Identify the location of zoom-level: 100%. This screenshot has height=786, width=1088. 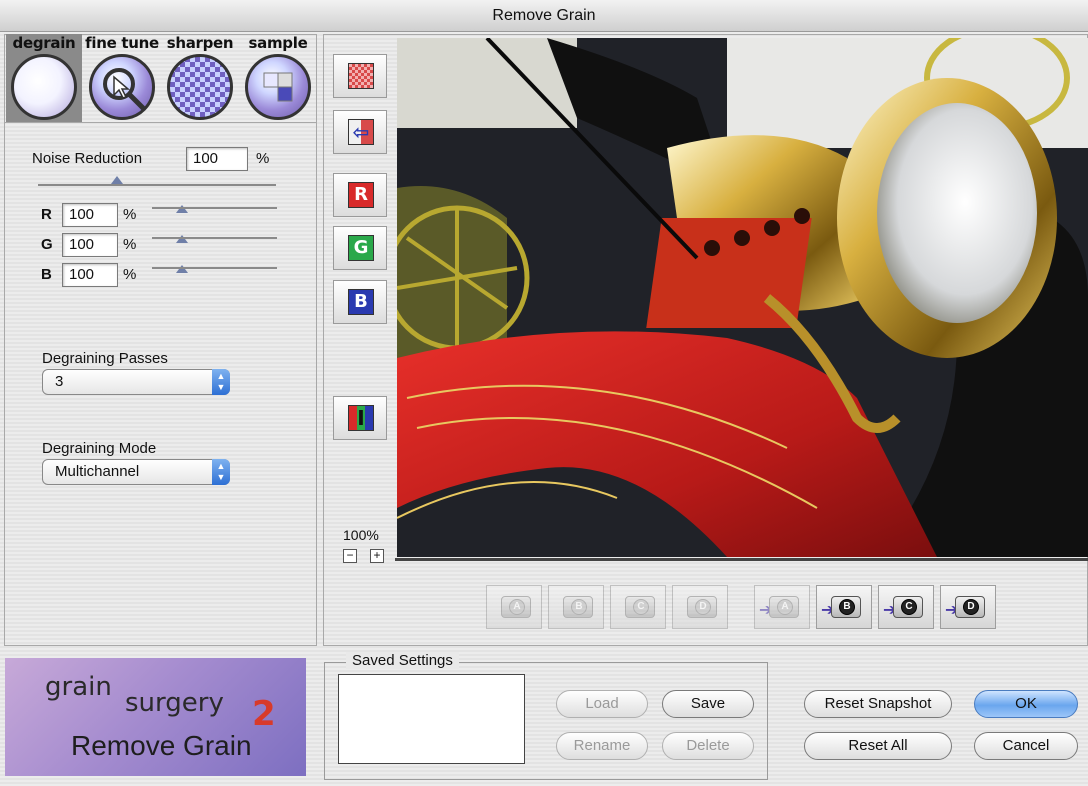
(361, 535).